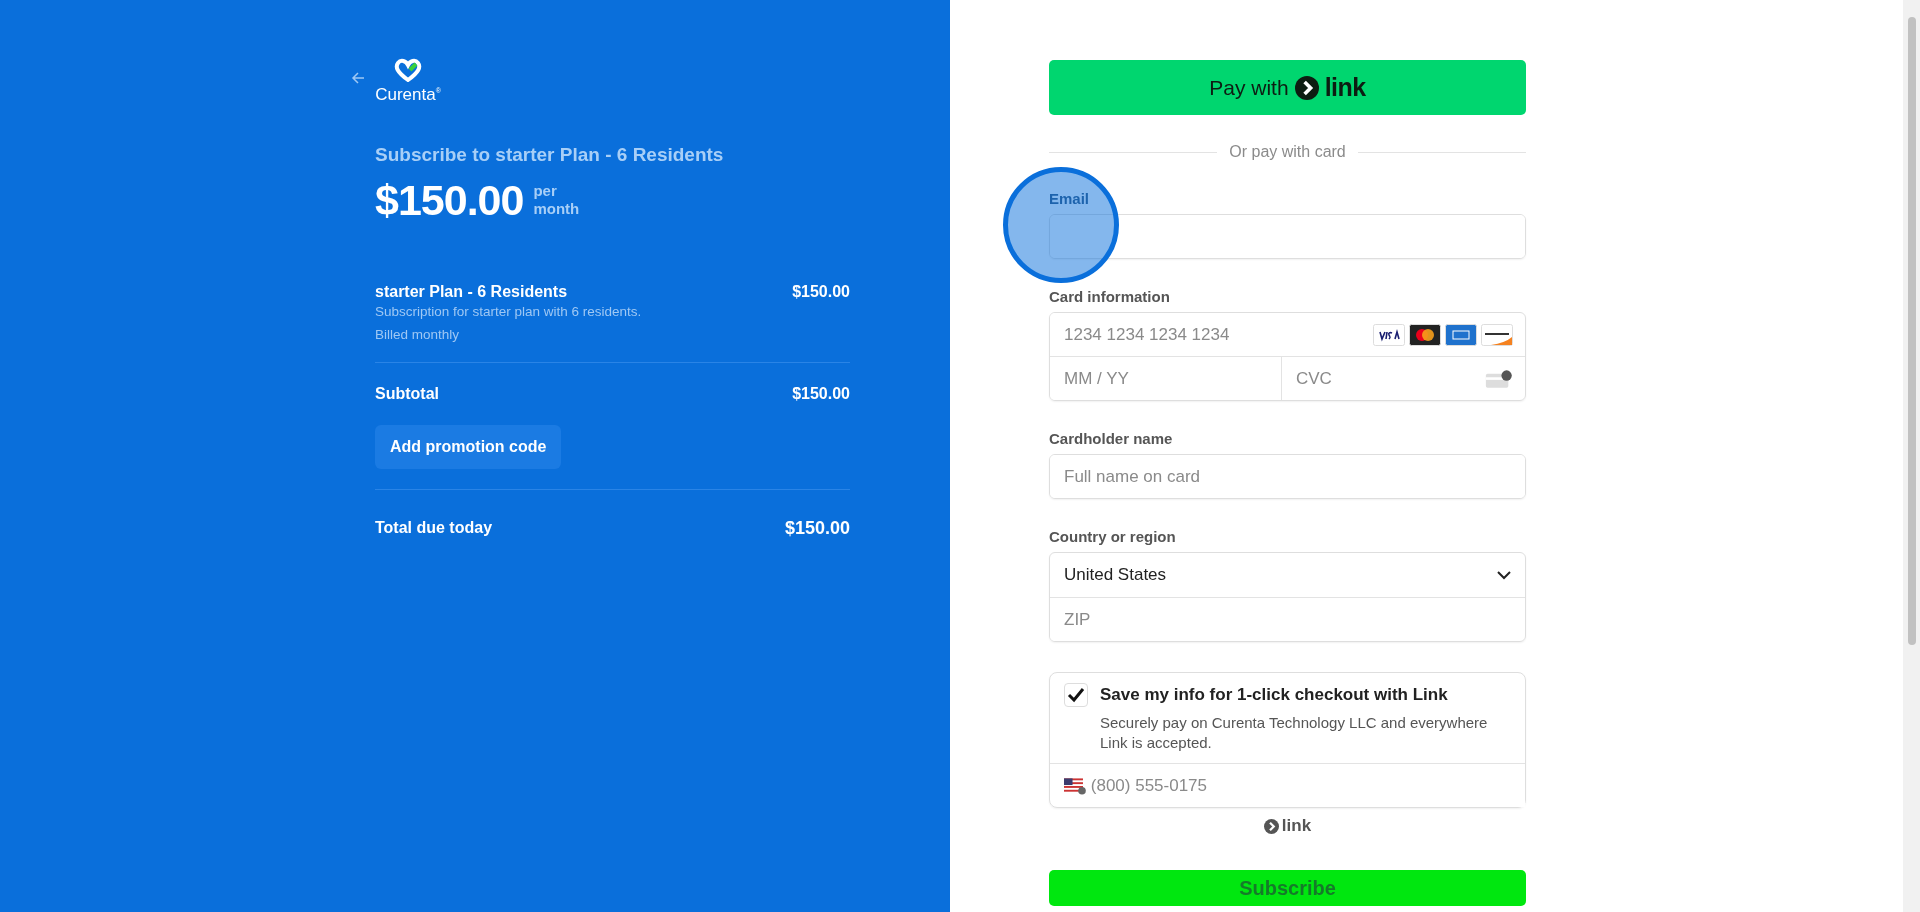 Image resolution: width=1920 pixels, height=912 pixels. What do you see at coordinates (408, 93) in the screenshot?
I see `logo-text: Curenta$^{®}$` at bounding box center [408, 93].